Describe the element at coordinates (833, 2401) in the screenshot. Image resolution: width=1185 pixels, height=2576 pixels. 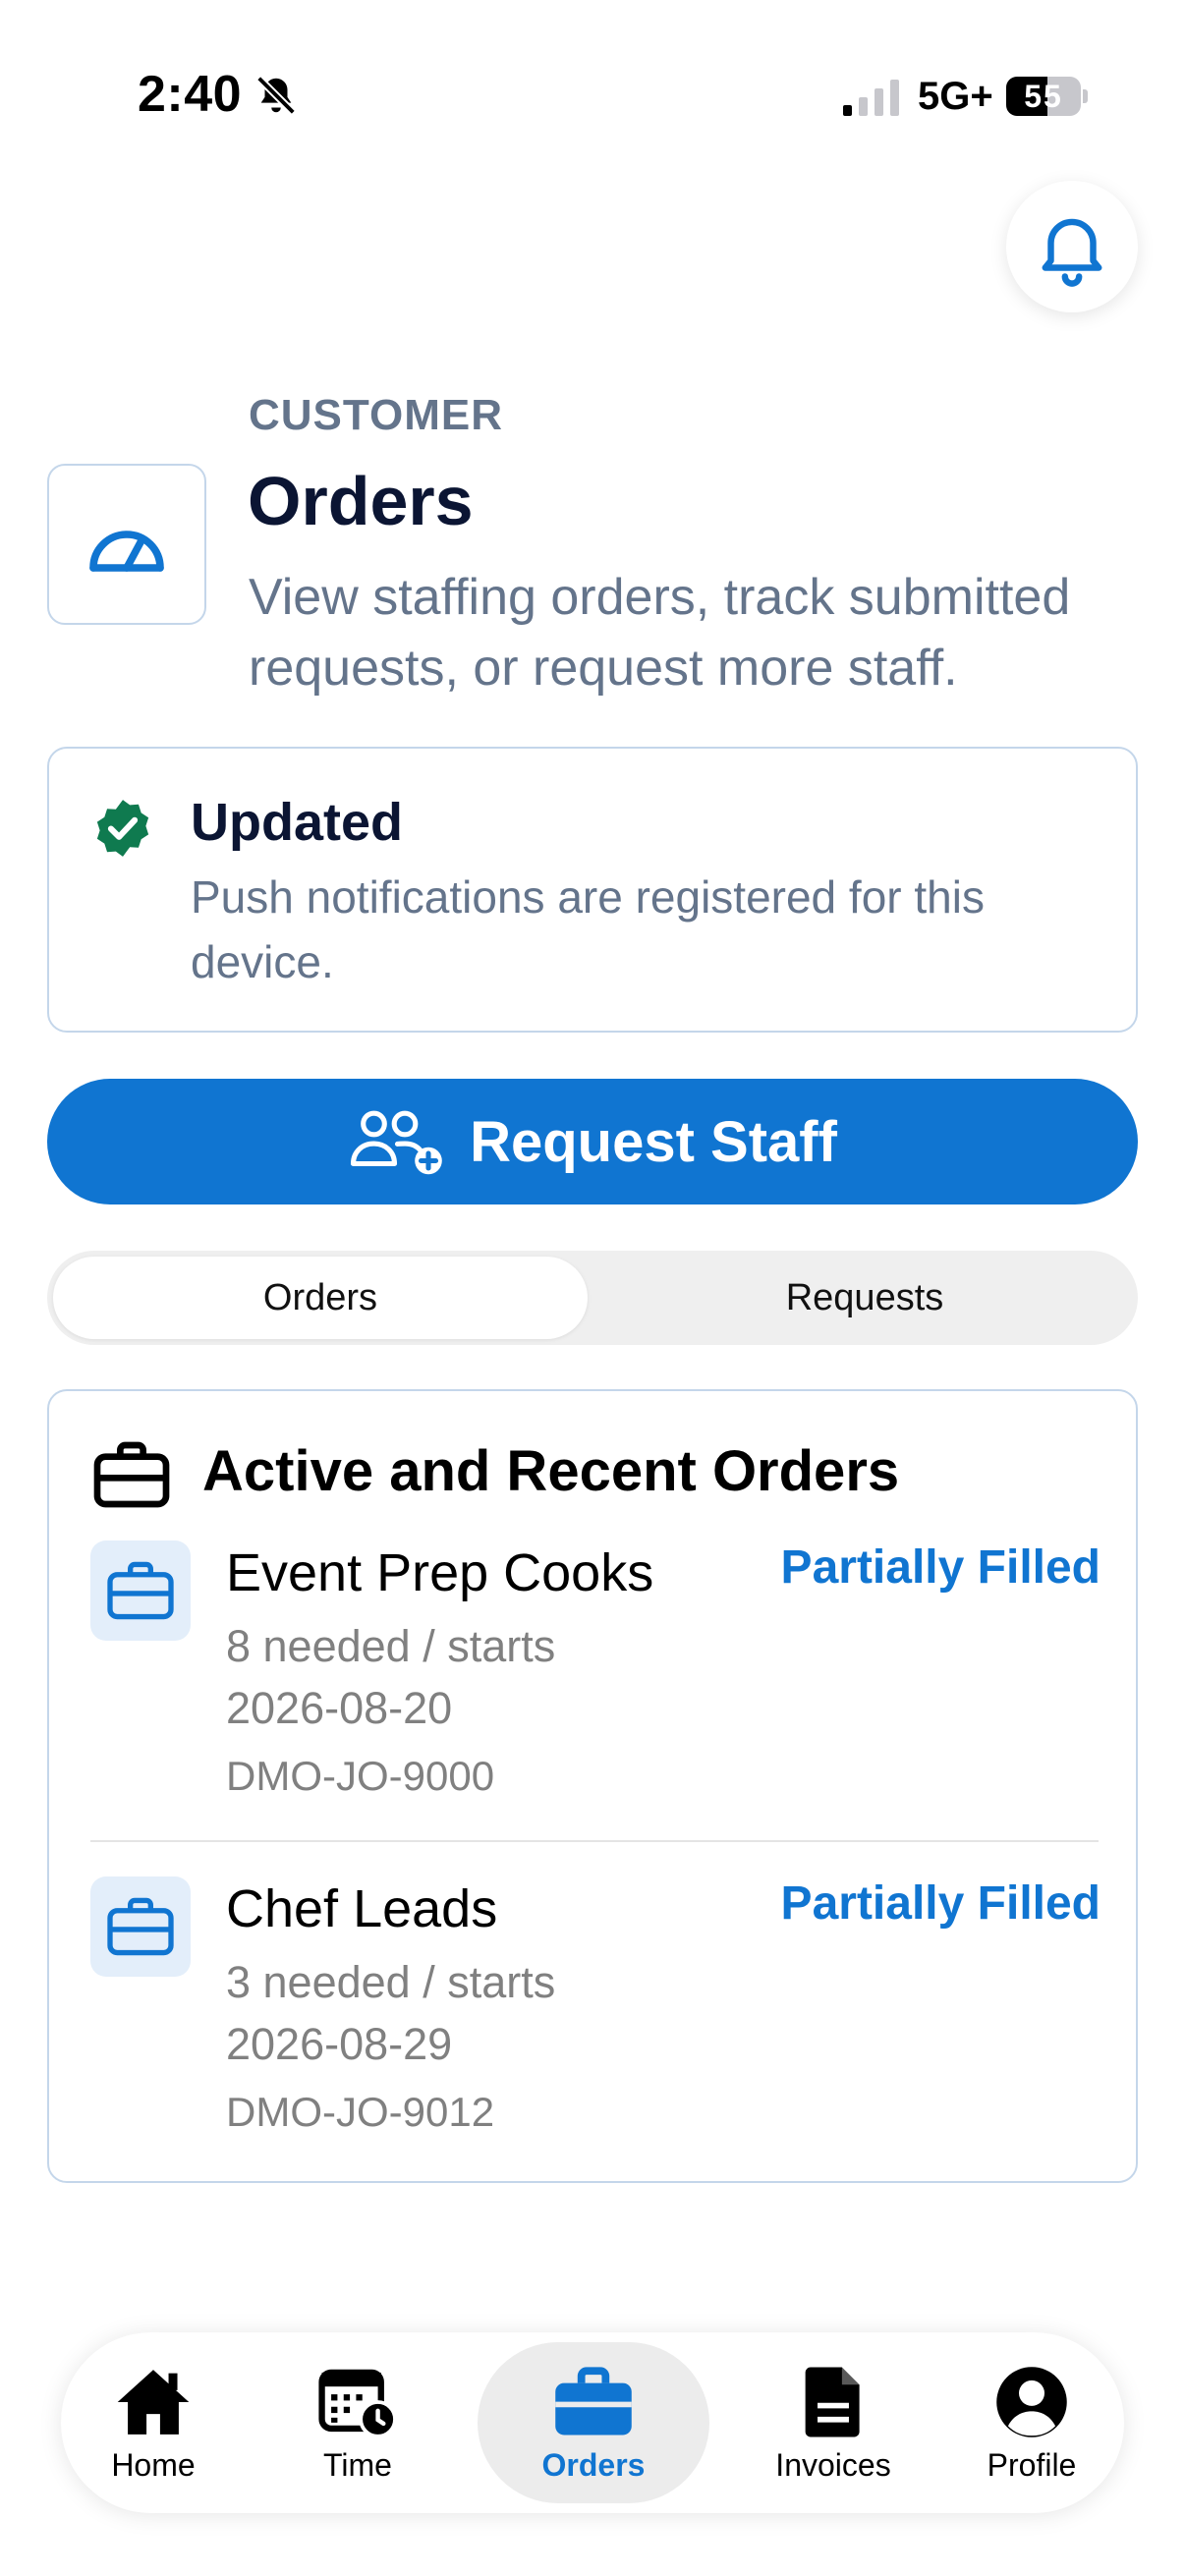
I see `document-icon` at that location.